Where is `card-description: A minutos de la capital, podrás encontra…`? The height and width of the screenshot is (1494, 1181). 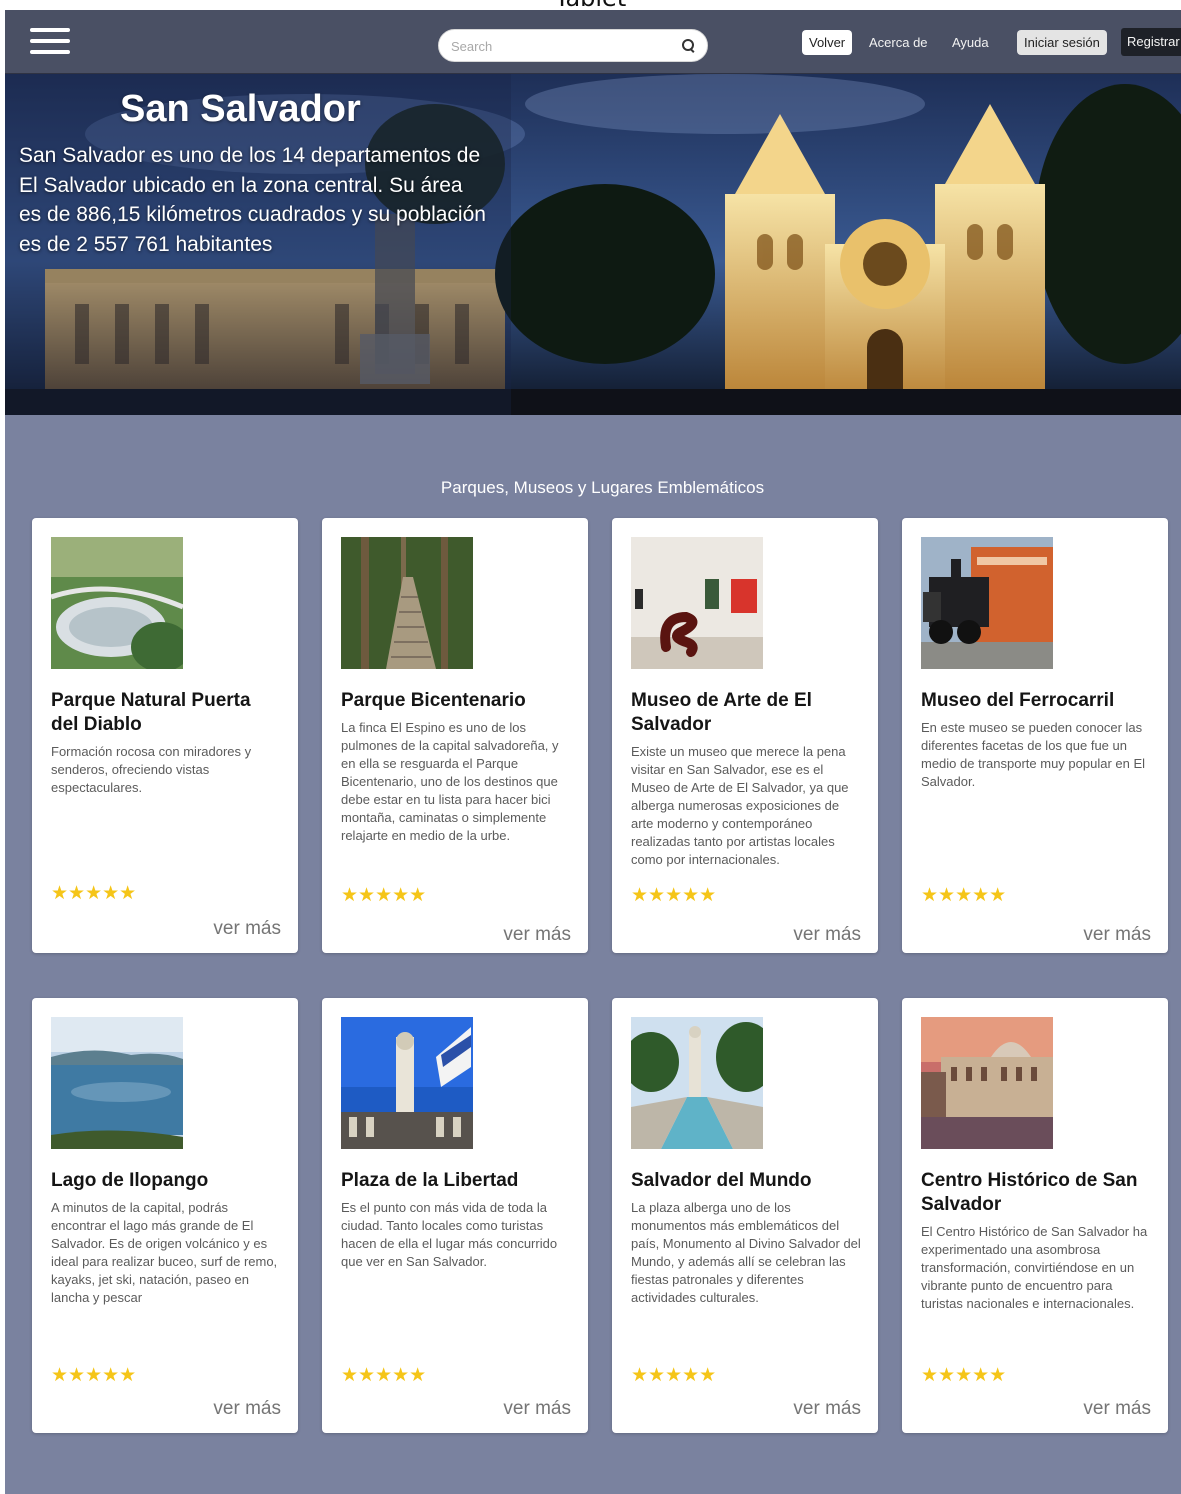 card-description: A minutos de la capital, podrás encontra… is located at coordinates (164, 1252).